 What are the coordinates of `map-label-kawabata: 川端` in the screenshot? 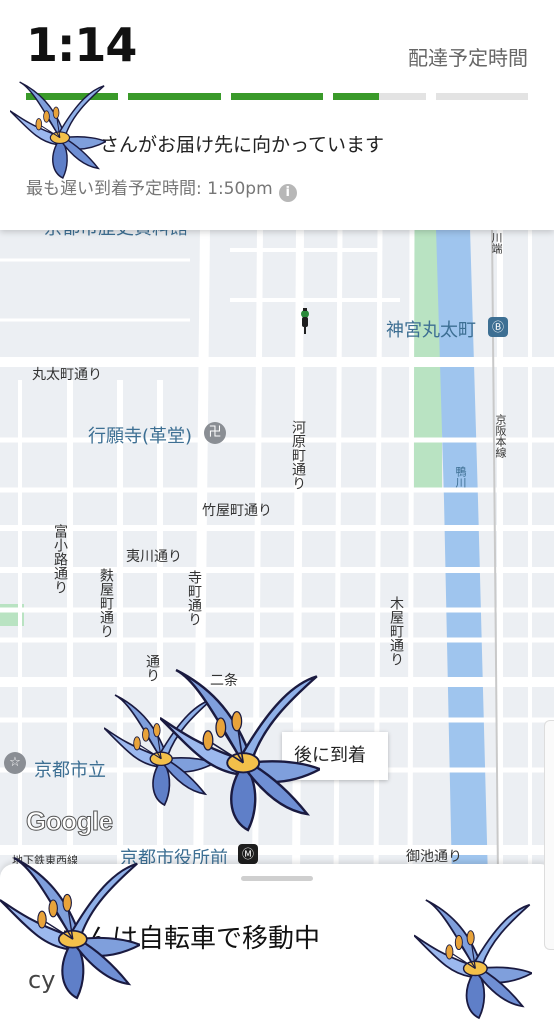 It's located at (496, 243).